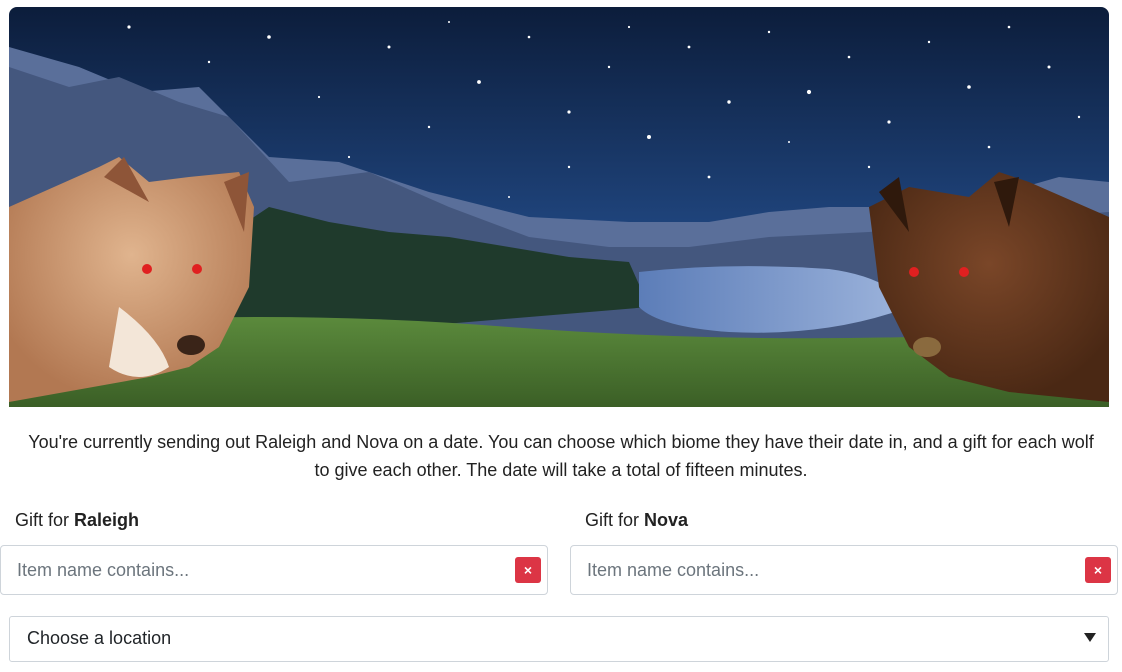 Image resolution: width=1122 pixels, height=672 pixels. I want to click on location-select: Choose a location, so click(559, 639).